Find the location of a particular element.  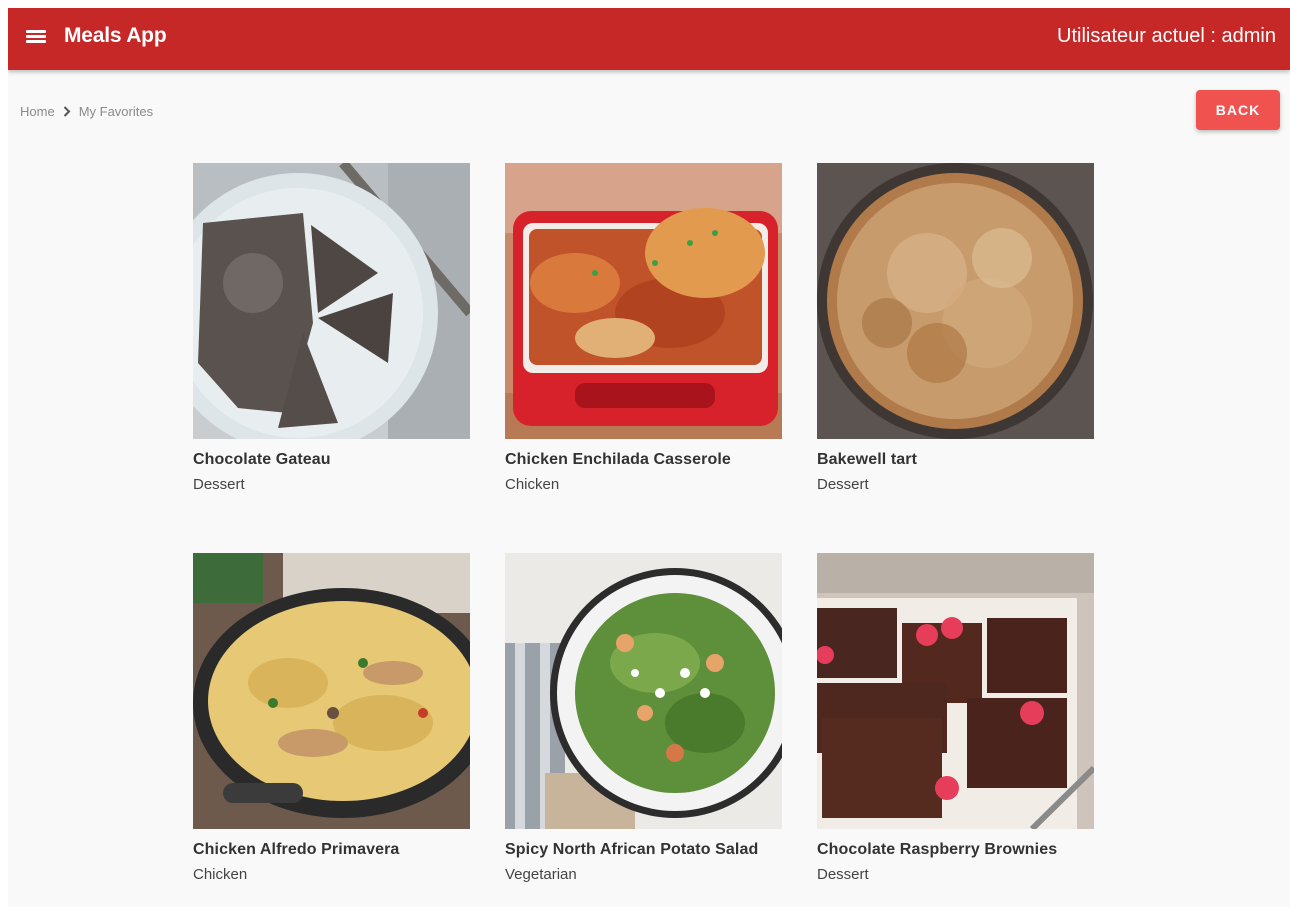

breadcrumb: Home My Favorites is located at coordinates (86, 111).